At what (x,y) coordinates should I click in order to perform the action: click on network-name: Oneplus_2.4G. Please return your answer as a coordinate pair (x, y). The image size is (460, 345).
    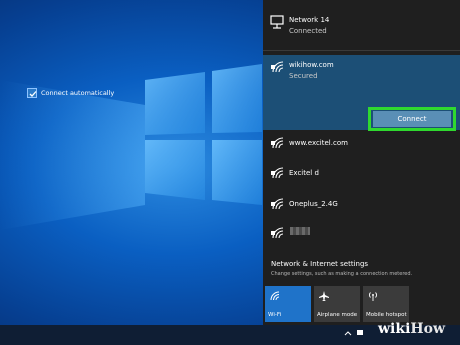
    Looking at the image, I should click on (313, 204).